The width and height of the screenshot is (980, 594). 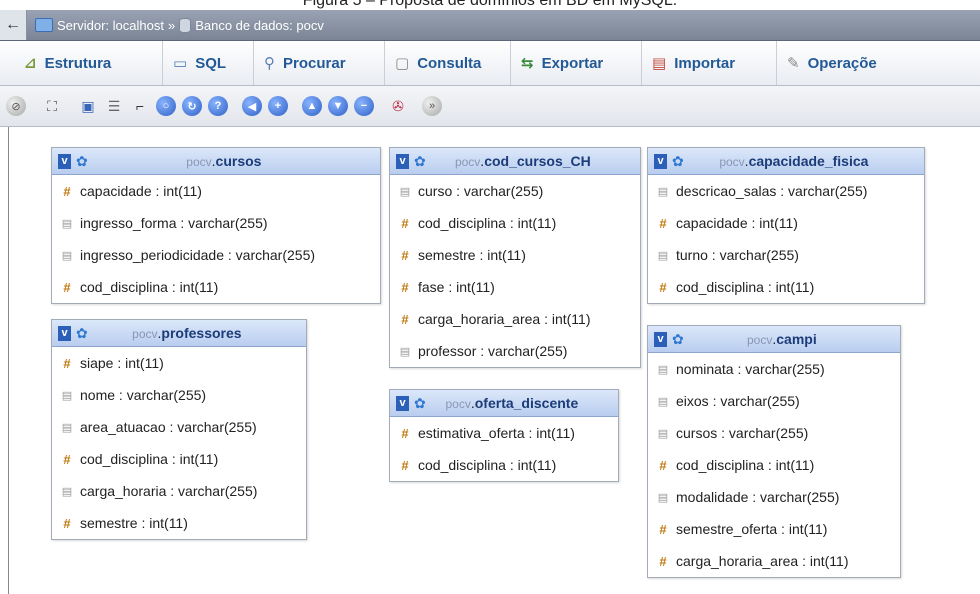 I want to click on table-column-row: ▤ eixos : varchar(255), so click(x=774, y=401).